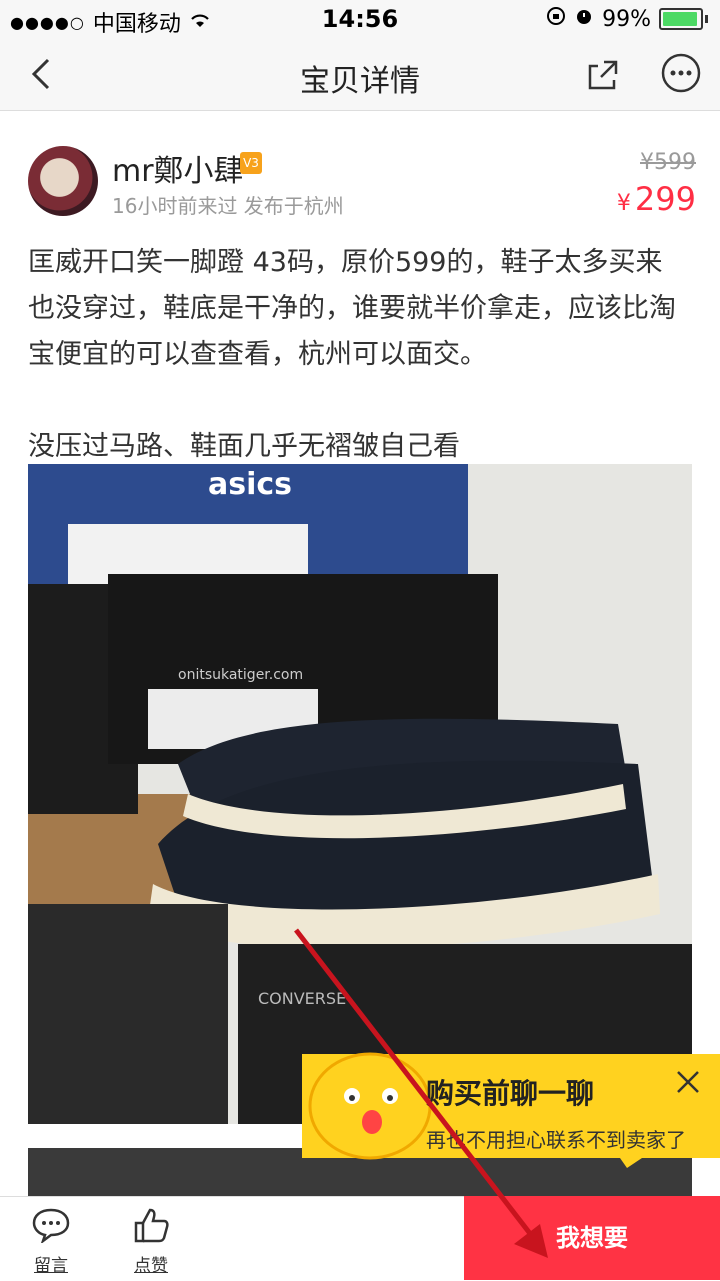 This screenshot has height=1281, width=720. I want to click on seller-avatar, so click(63, 181).